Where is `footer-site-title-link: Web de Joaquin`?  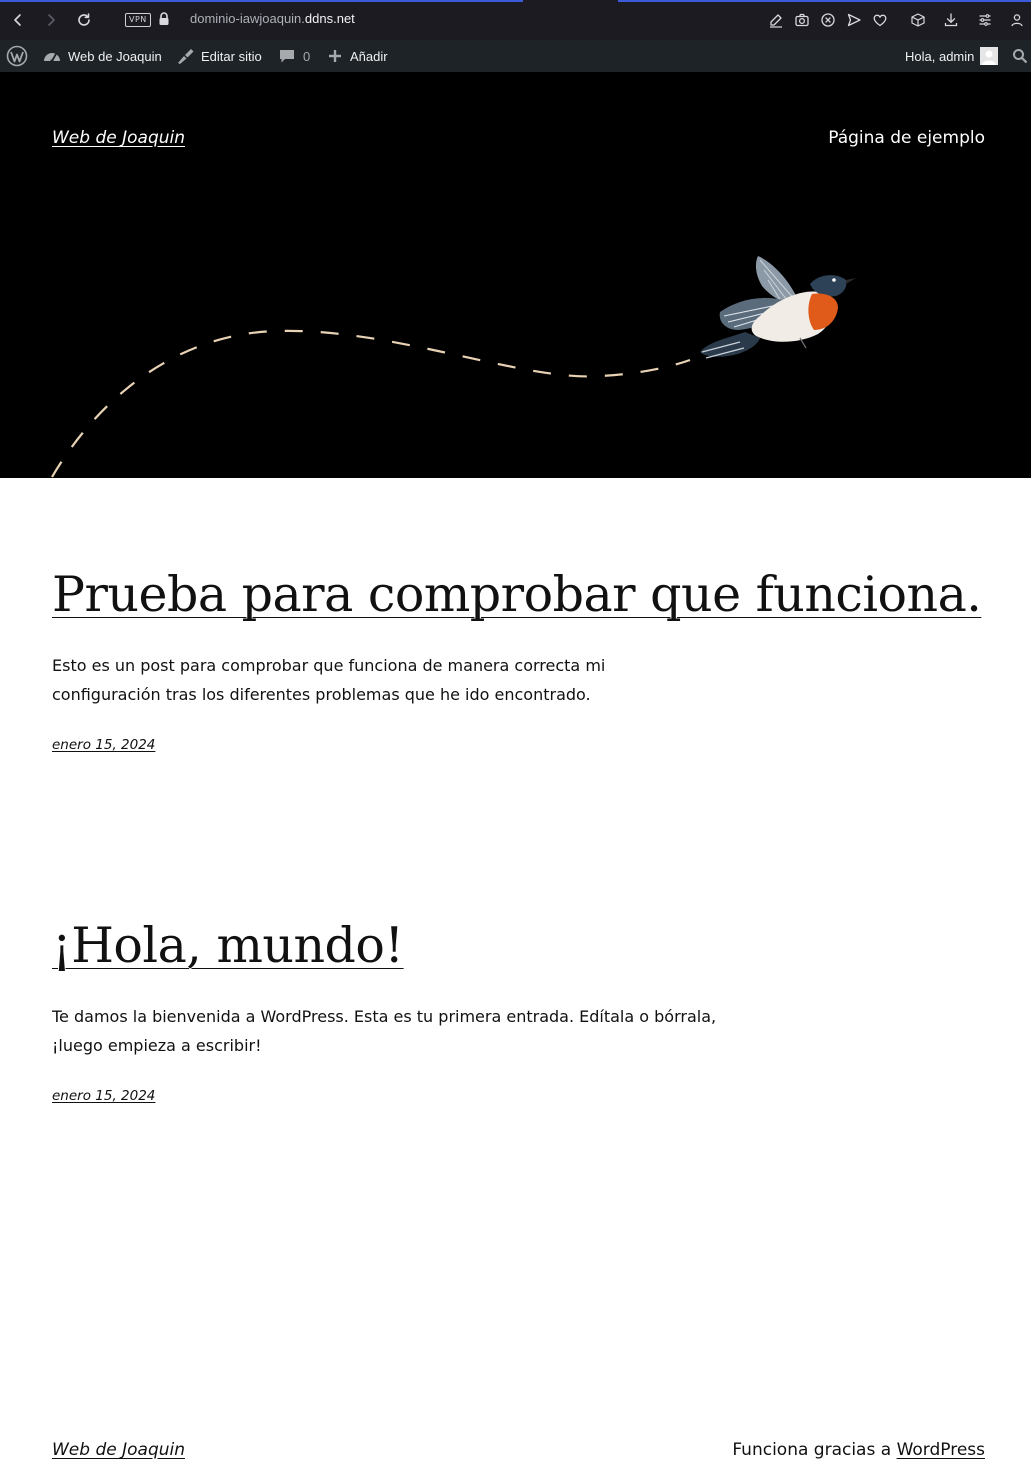
footer-site-title-link: Web de Joaquin is located at coordinates (118, 1450).